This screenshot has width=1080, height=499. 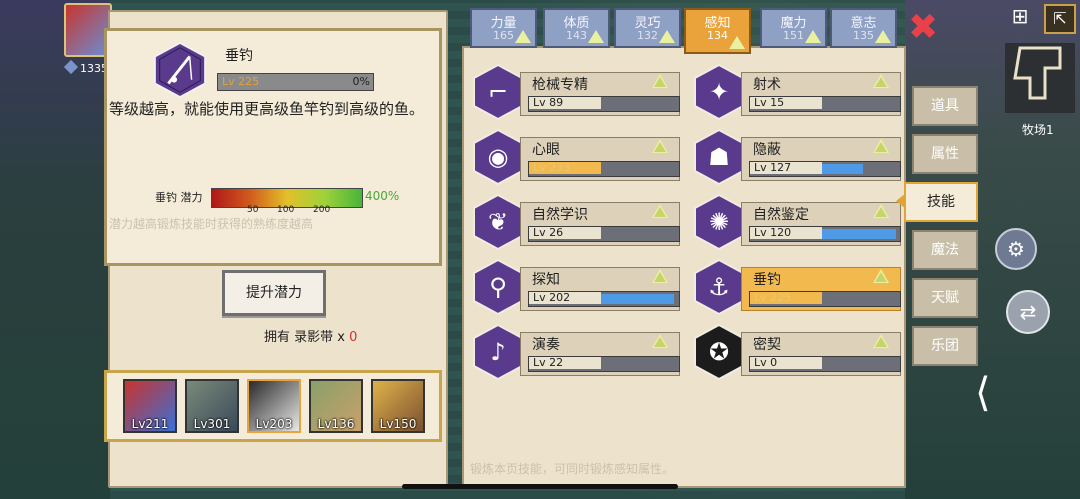 What do you see at coordinates (767, 150) in the screenshot?
I see `skill-name: 隐蔽` at bounding box center [767, 150].